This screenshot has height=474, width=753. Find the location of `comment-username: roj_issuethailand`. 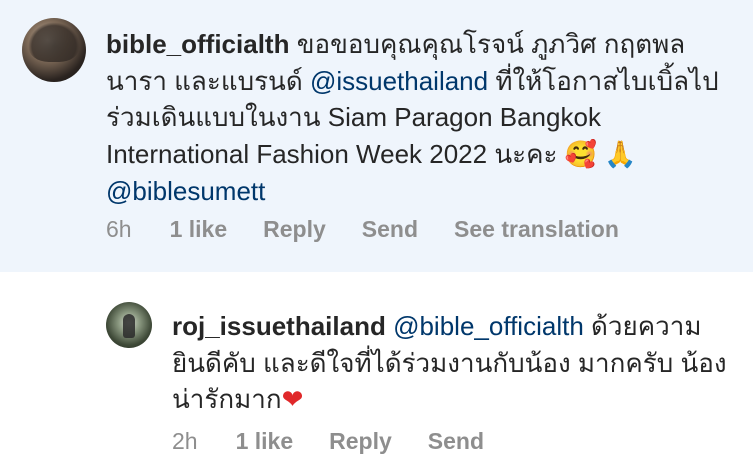

comment-username: roj_issuethailand is located at coordinates (279, 326).